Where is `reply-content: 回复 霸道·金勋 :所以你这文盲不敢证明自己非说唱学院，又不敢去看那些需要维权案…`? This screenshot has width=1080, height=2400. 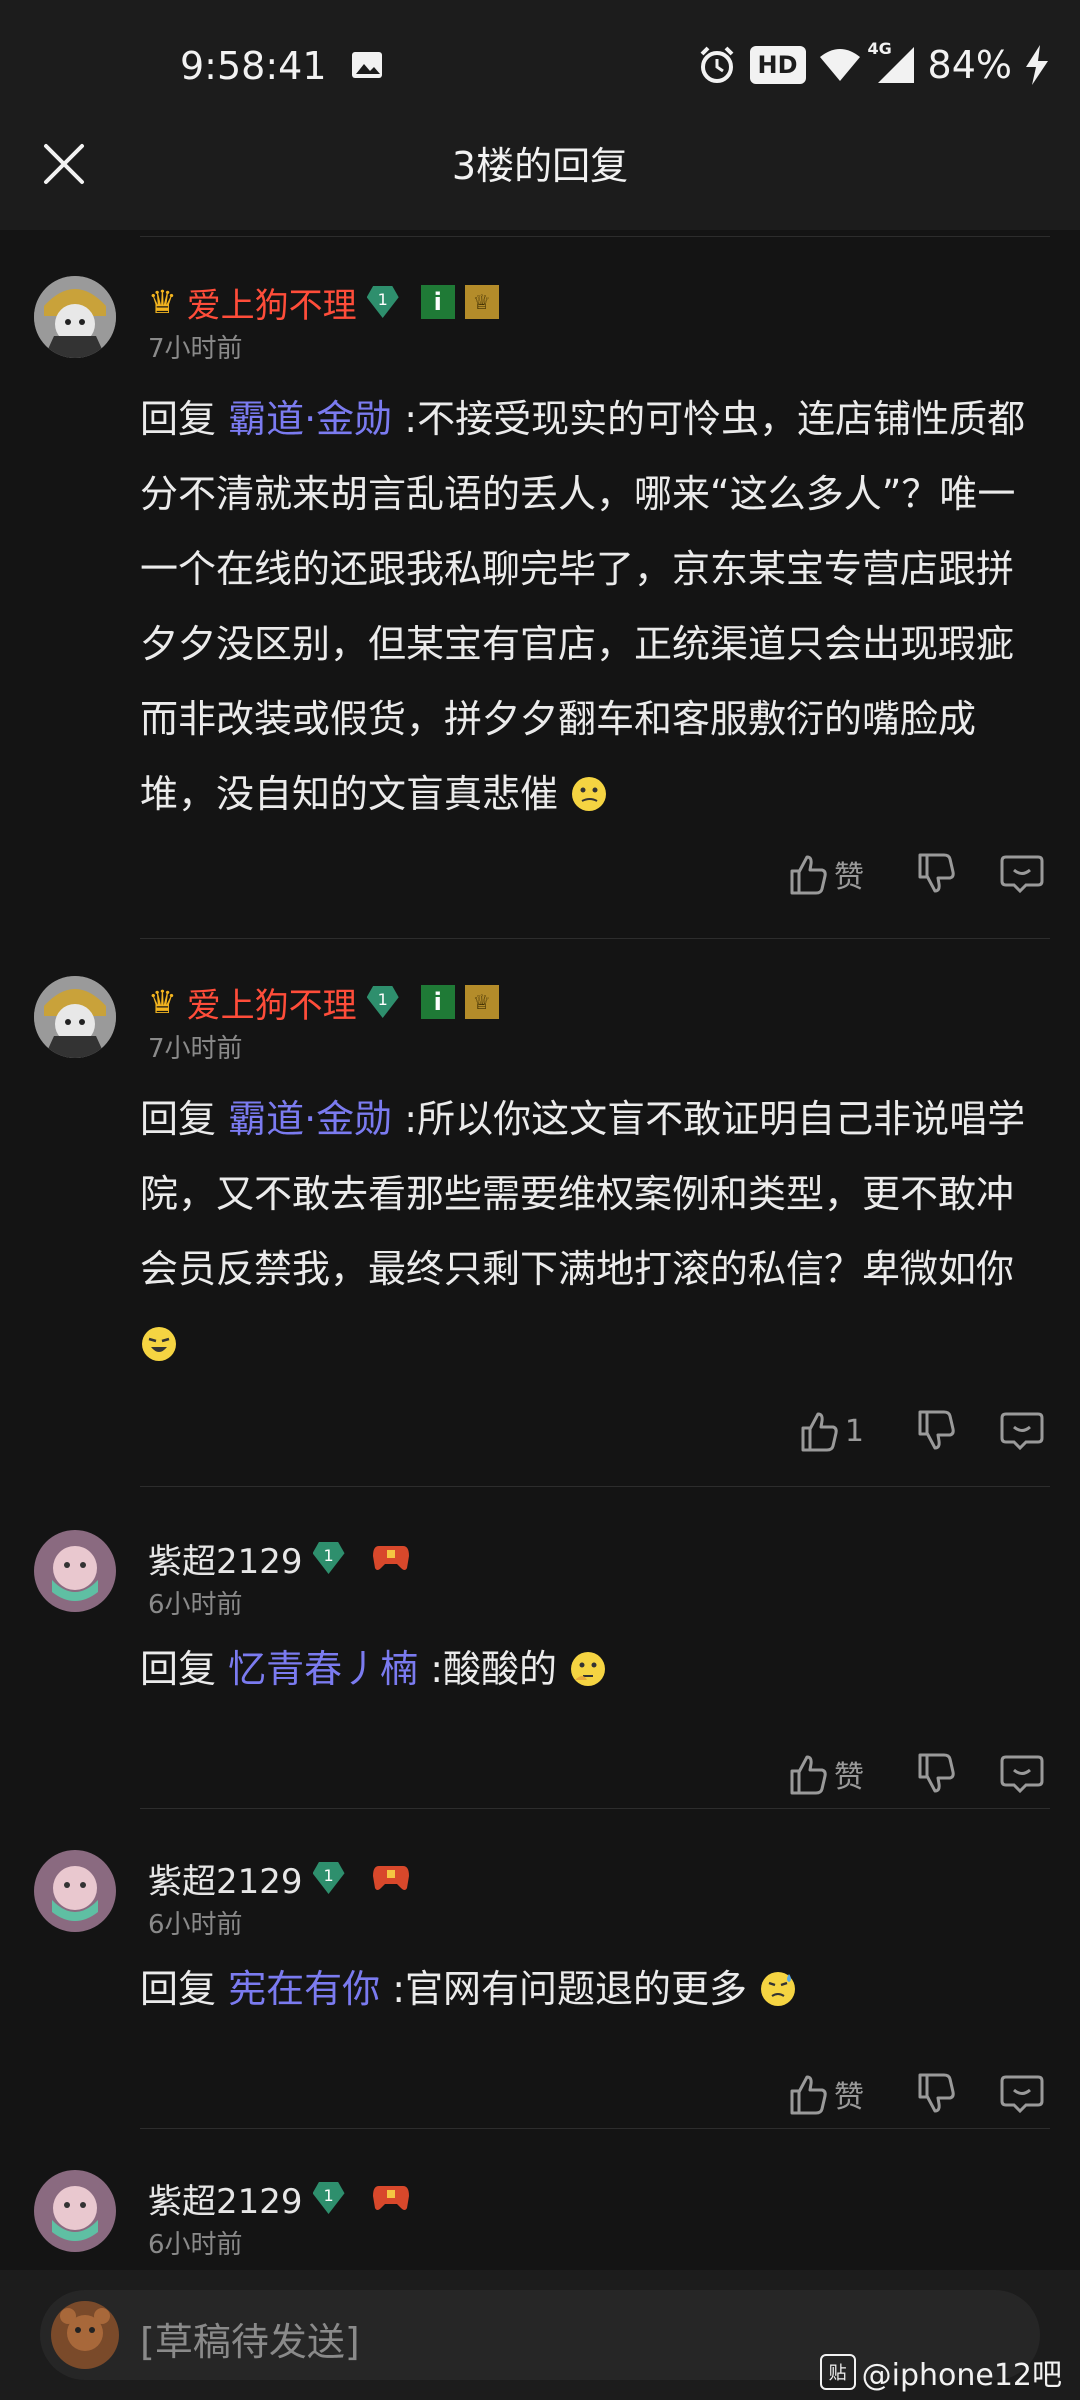
reply-content: 回复 霸道·金勋 :所以你这文盲不敢证明自己非说唱学院，又不敢去看那些需要维权案… is located at coordinates (592, 1232).